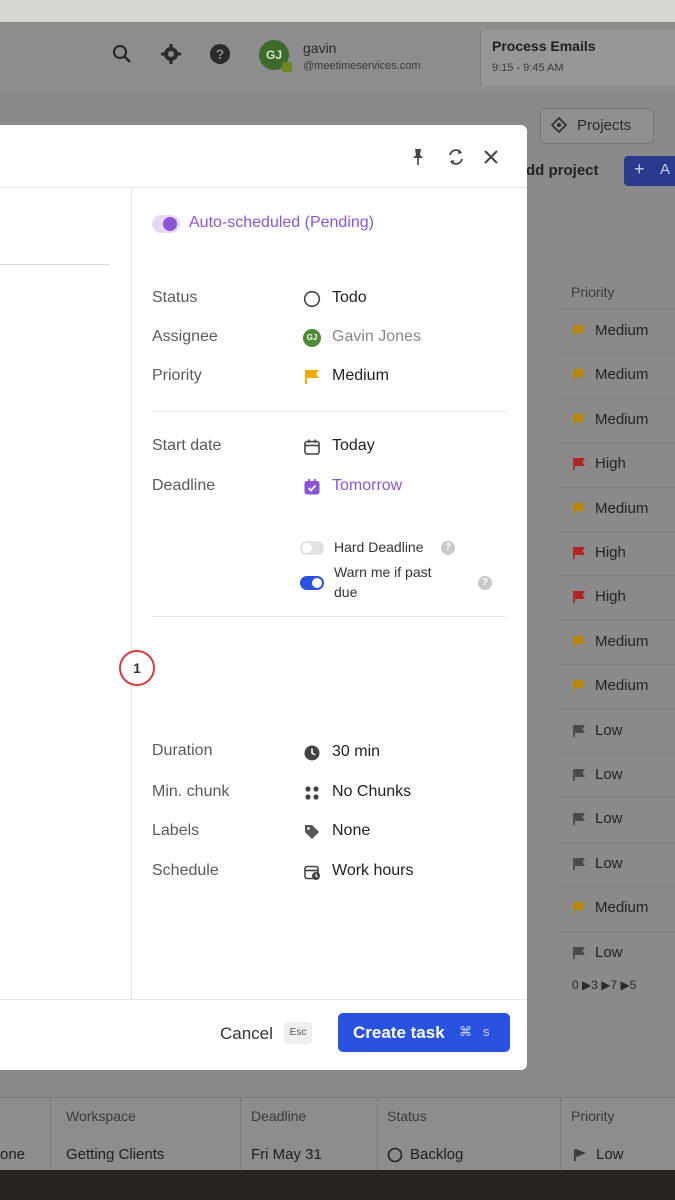  I want to click on status-label: Status, so click(175, 297).